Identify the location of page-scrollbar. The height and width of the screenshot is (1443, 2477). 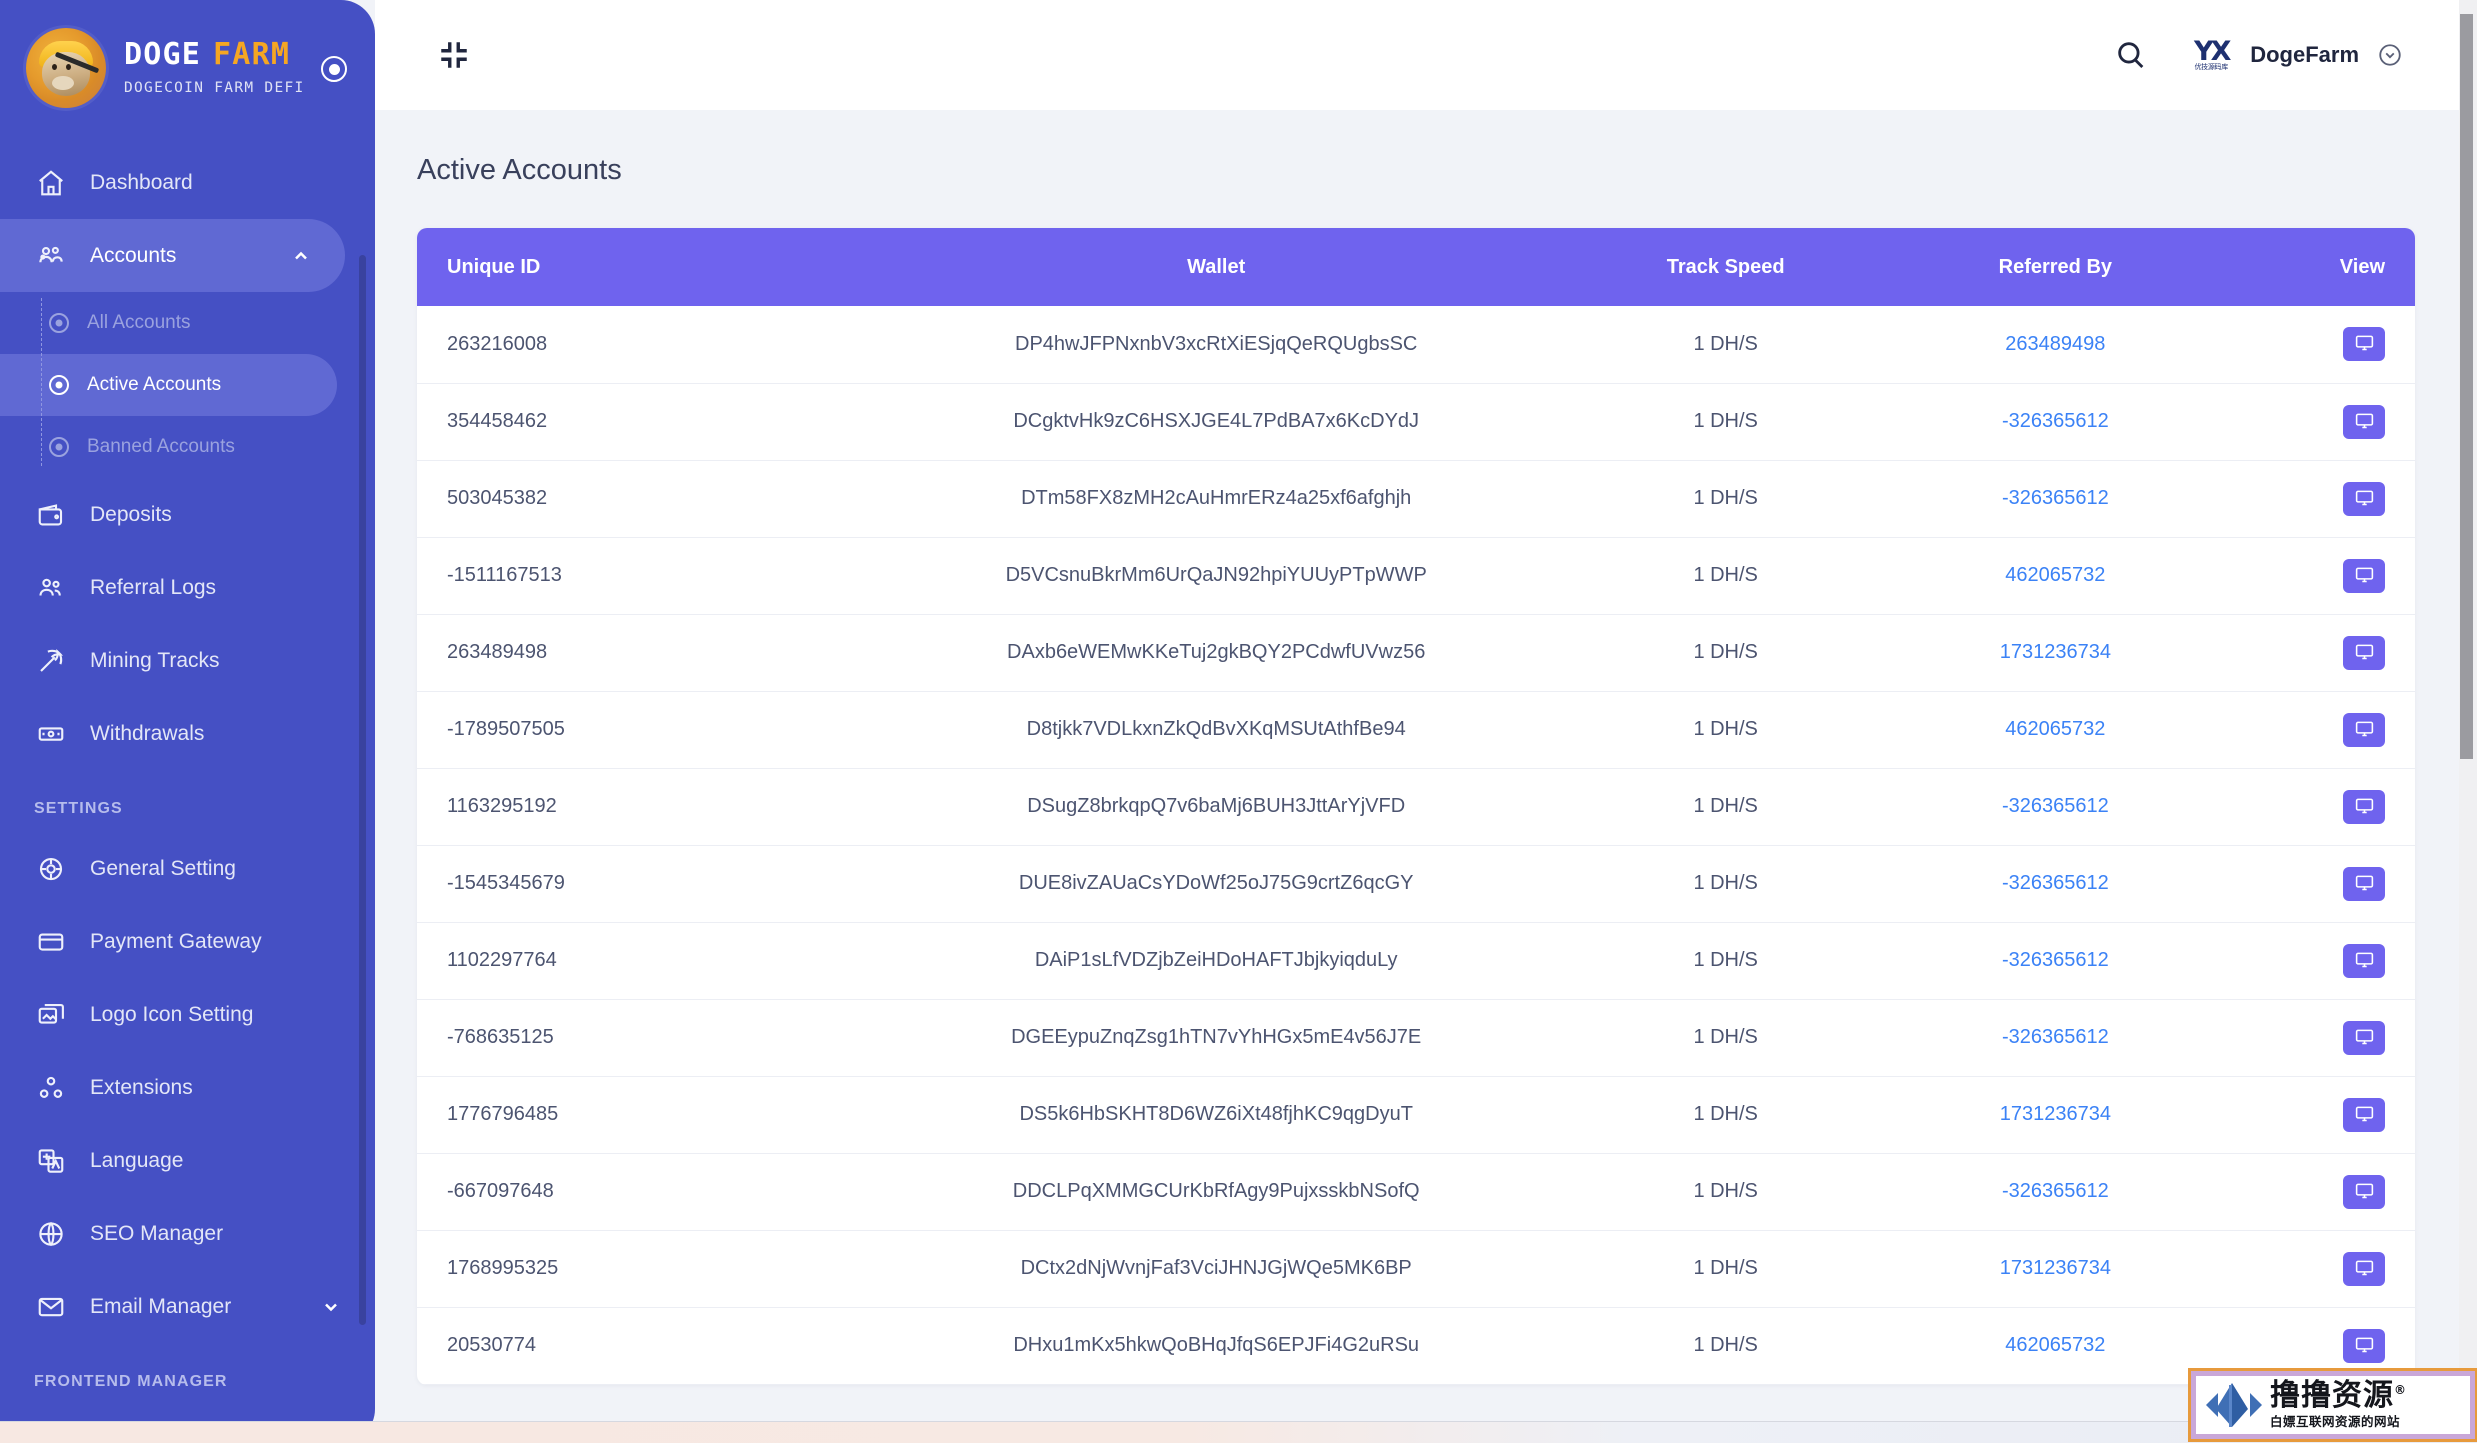
(2466, 701).